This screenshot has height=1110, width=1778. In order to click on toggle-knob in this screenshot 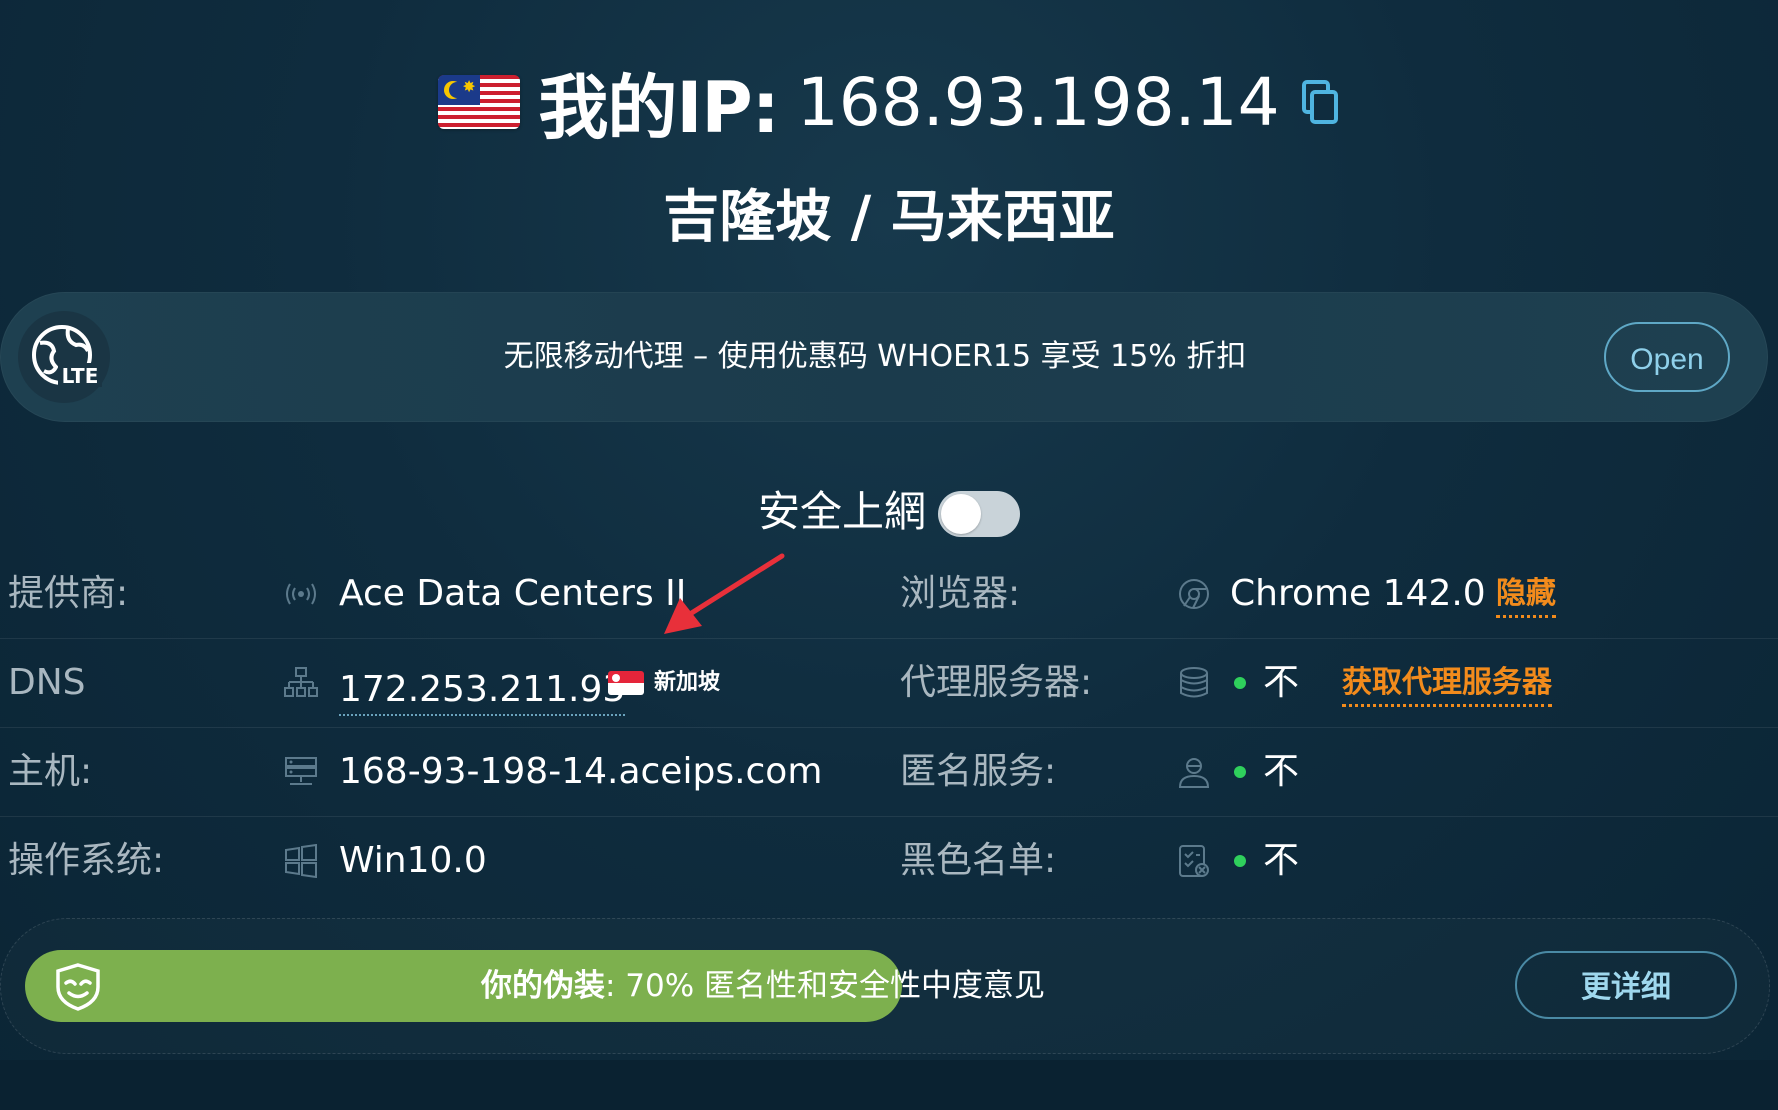, I will do `click(961, 513)`.